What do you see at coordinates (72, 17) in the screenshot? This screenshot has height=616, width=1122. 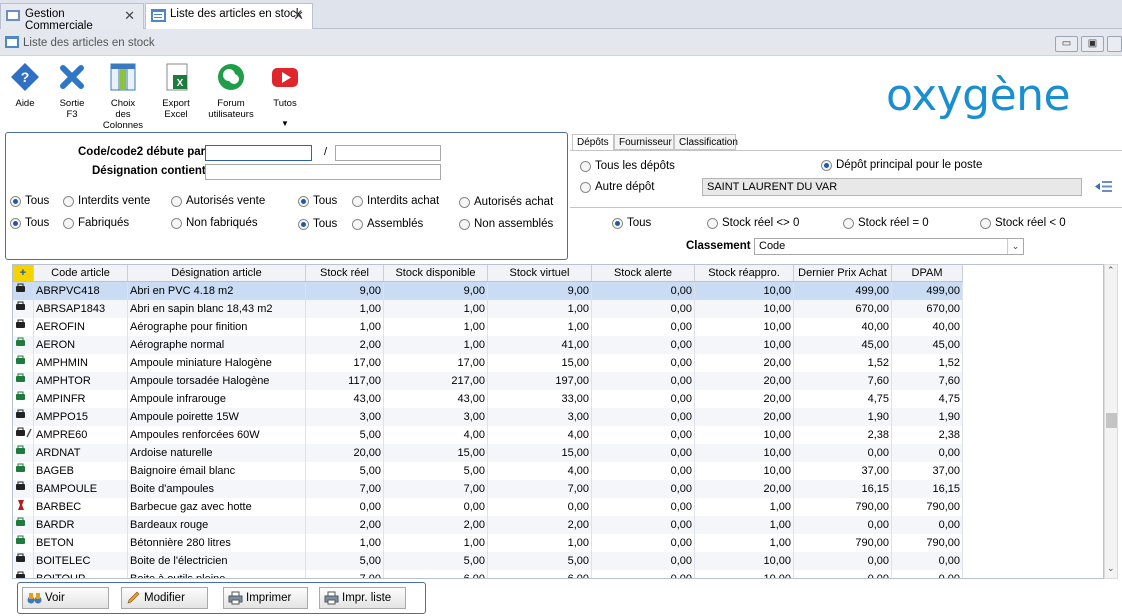 I see `tab-gestion-commerciale: Gestion Commerciale ✕` at bounding box center [72, 17].